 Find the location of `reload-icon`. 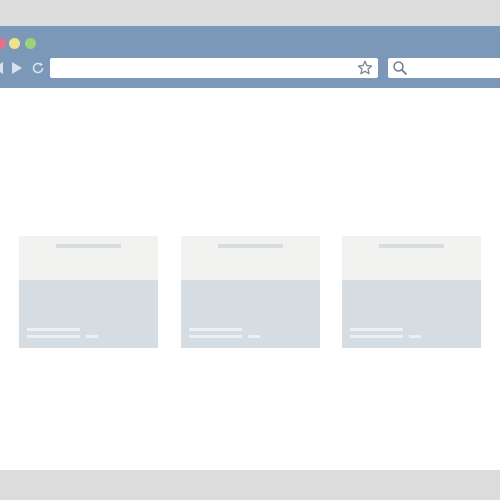

reload-icon is located at coordinates (38, 68).